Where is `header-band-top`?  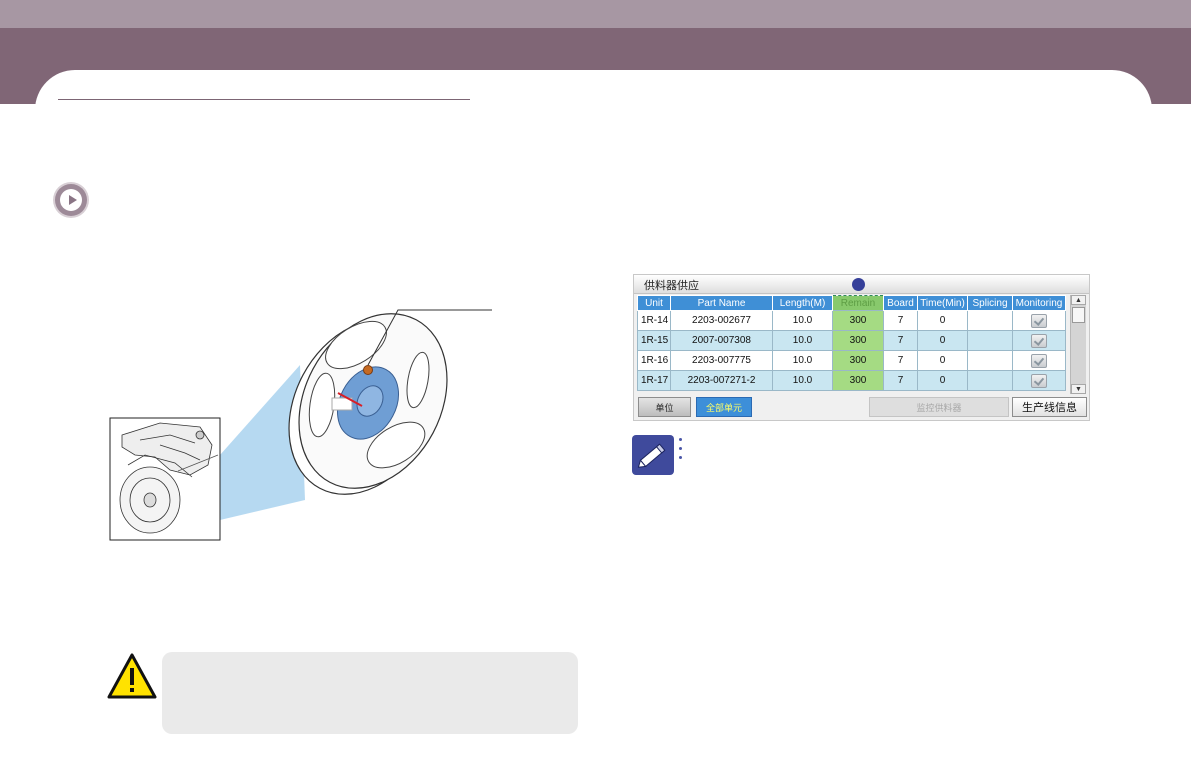 header-band-top is located at coordinates (595, 14).